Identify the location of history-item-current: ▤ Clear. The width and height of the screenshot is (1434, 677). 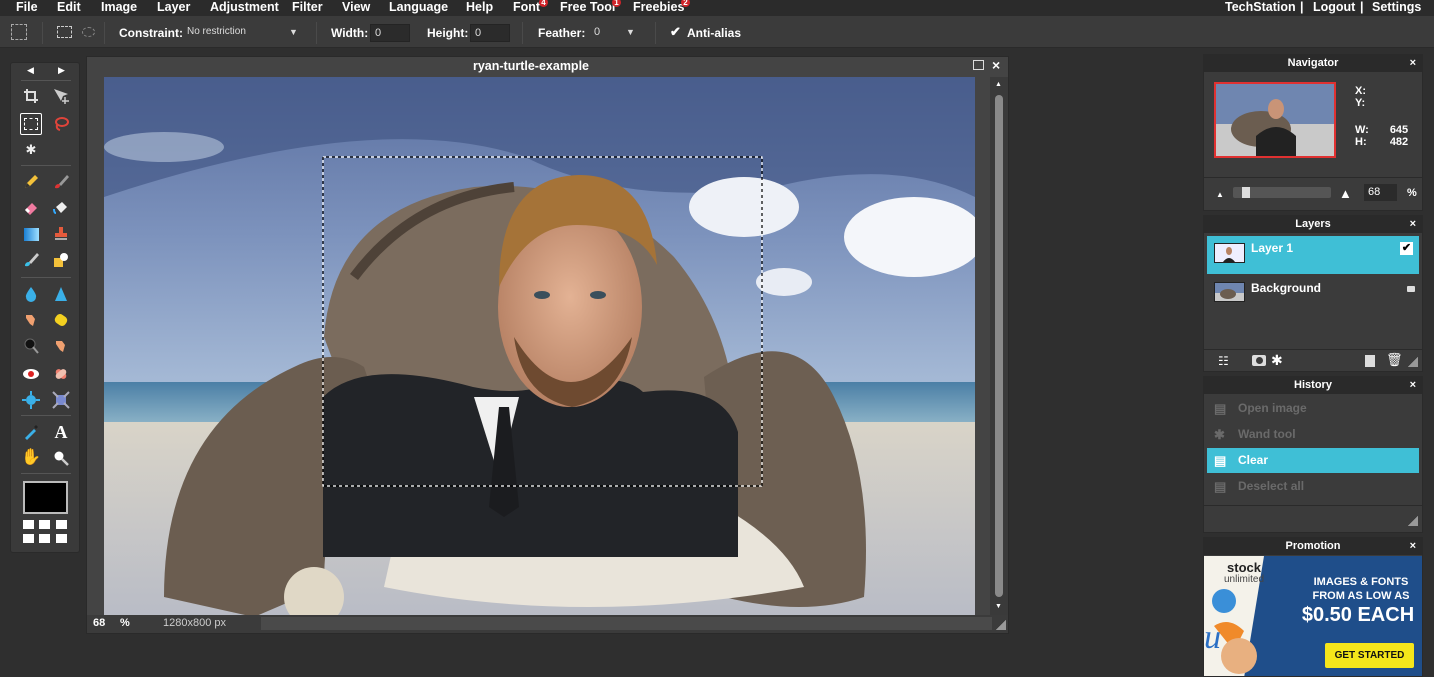
(1313, 460).